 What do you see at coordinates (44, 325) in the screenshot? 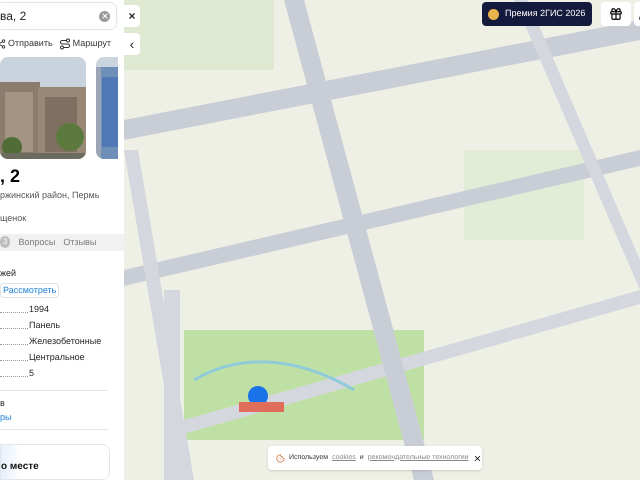
I see `spec-value: Панель` at bounding box center [44, 325].